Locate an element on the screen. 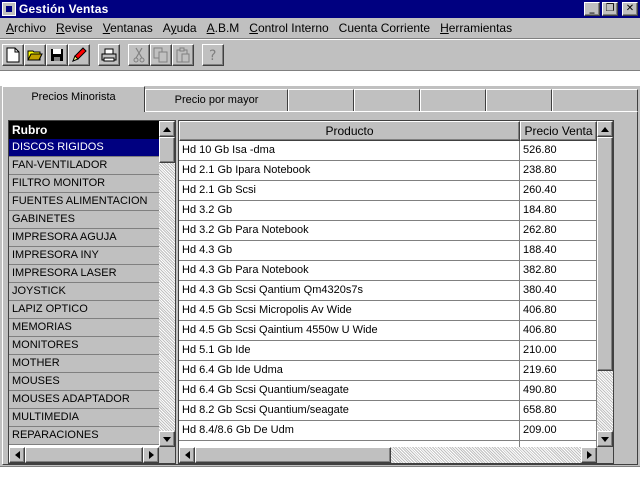  rubro-item: DISCOS RIGIDOS is located at coordinates (84, 148).